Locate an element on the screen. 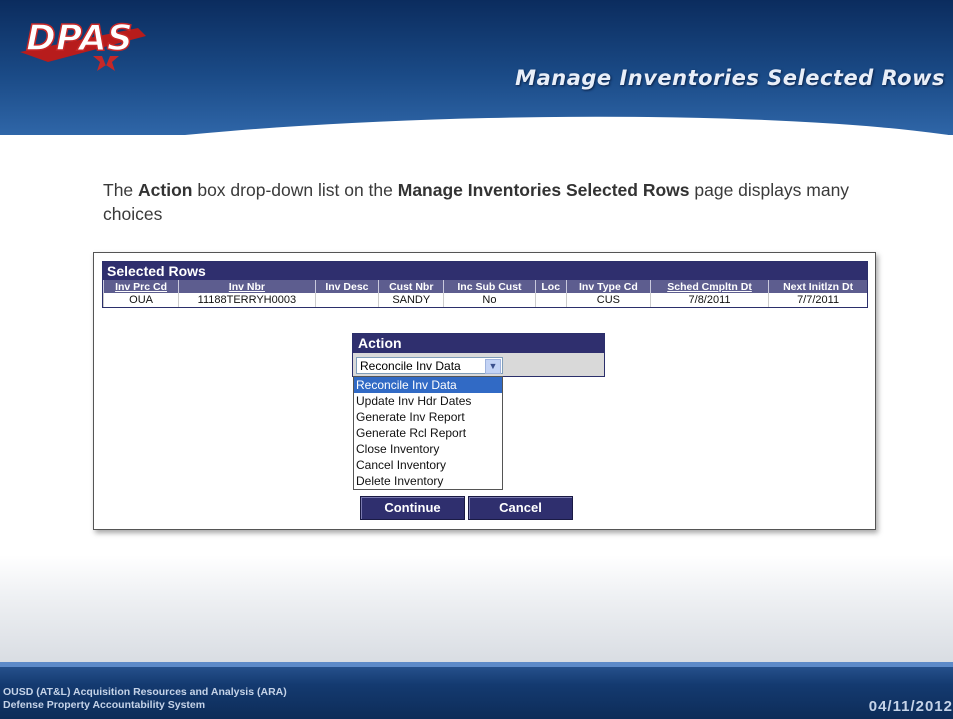 The image size is (953, 719). col-cust-nbr: Cust Nbr is located at coordinates (411, 286).